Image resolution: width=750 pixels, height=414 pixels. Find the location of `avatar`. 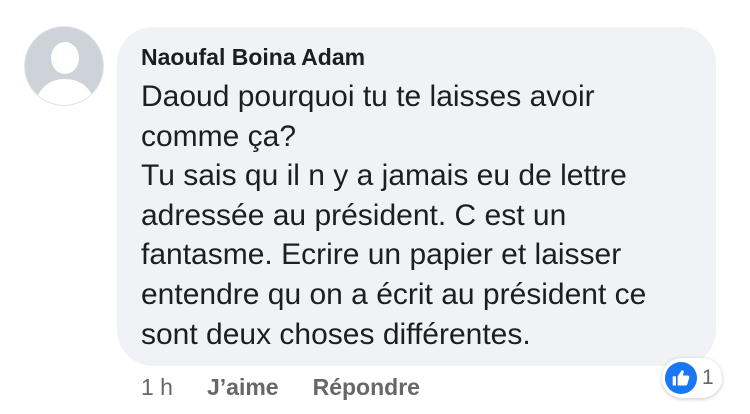

avatar is located at coordinates (64, 66).